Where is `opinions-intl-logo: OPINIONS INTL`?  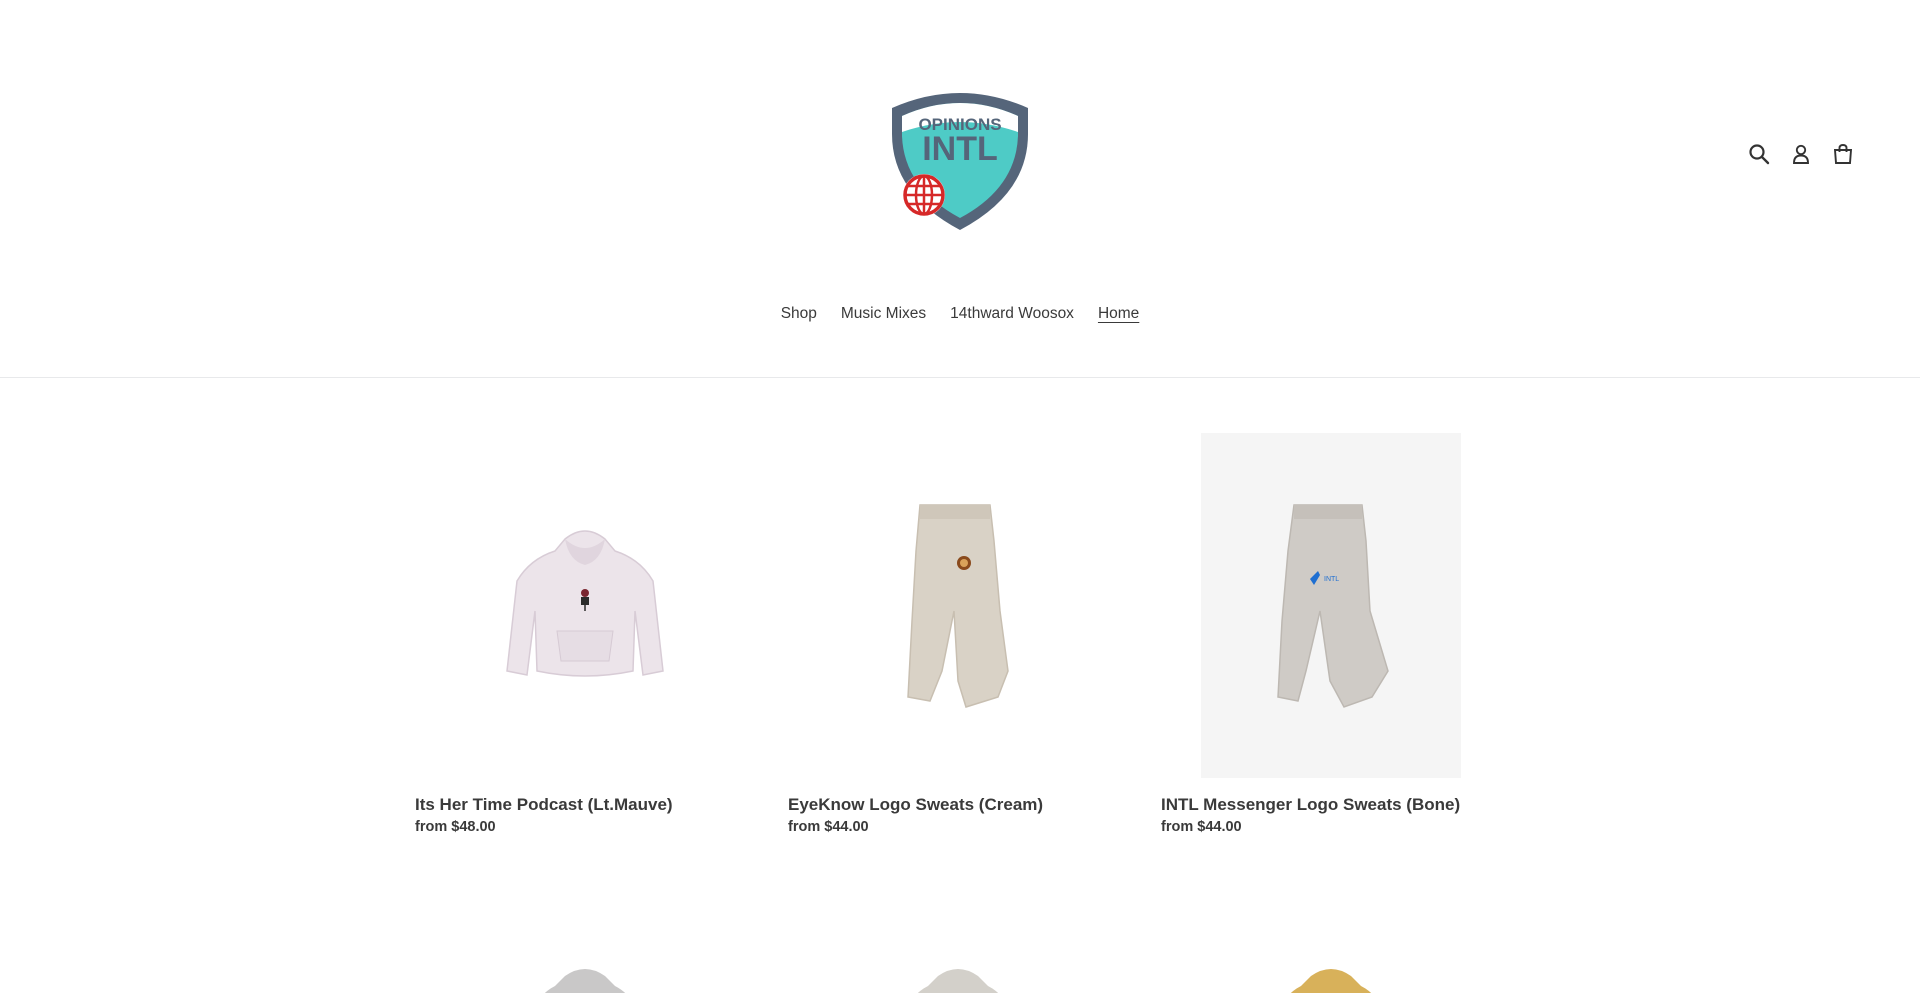 opinions-intl-logo: OPINIONS INTL is located at coordinates (960, 161).